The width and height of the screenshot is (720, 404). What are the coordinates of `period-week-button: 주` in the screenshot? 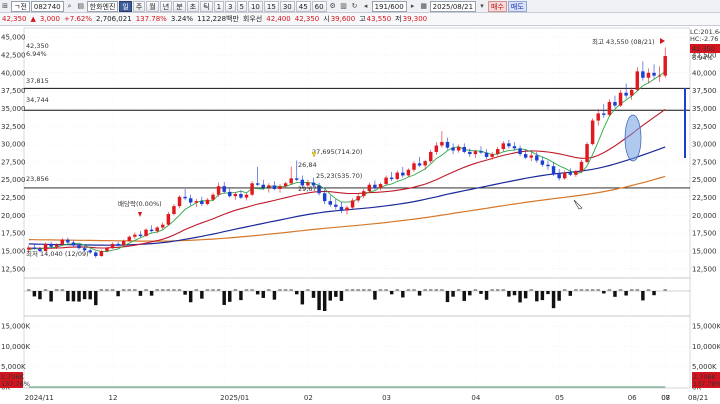 It's located at (139, 6).